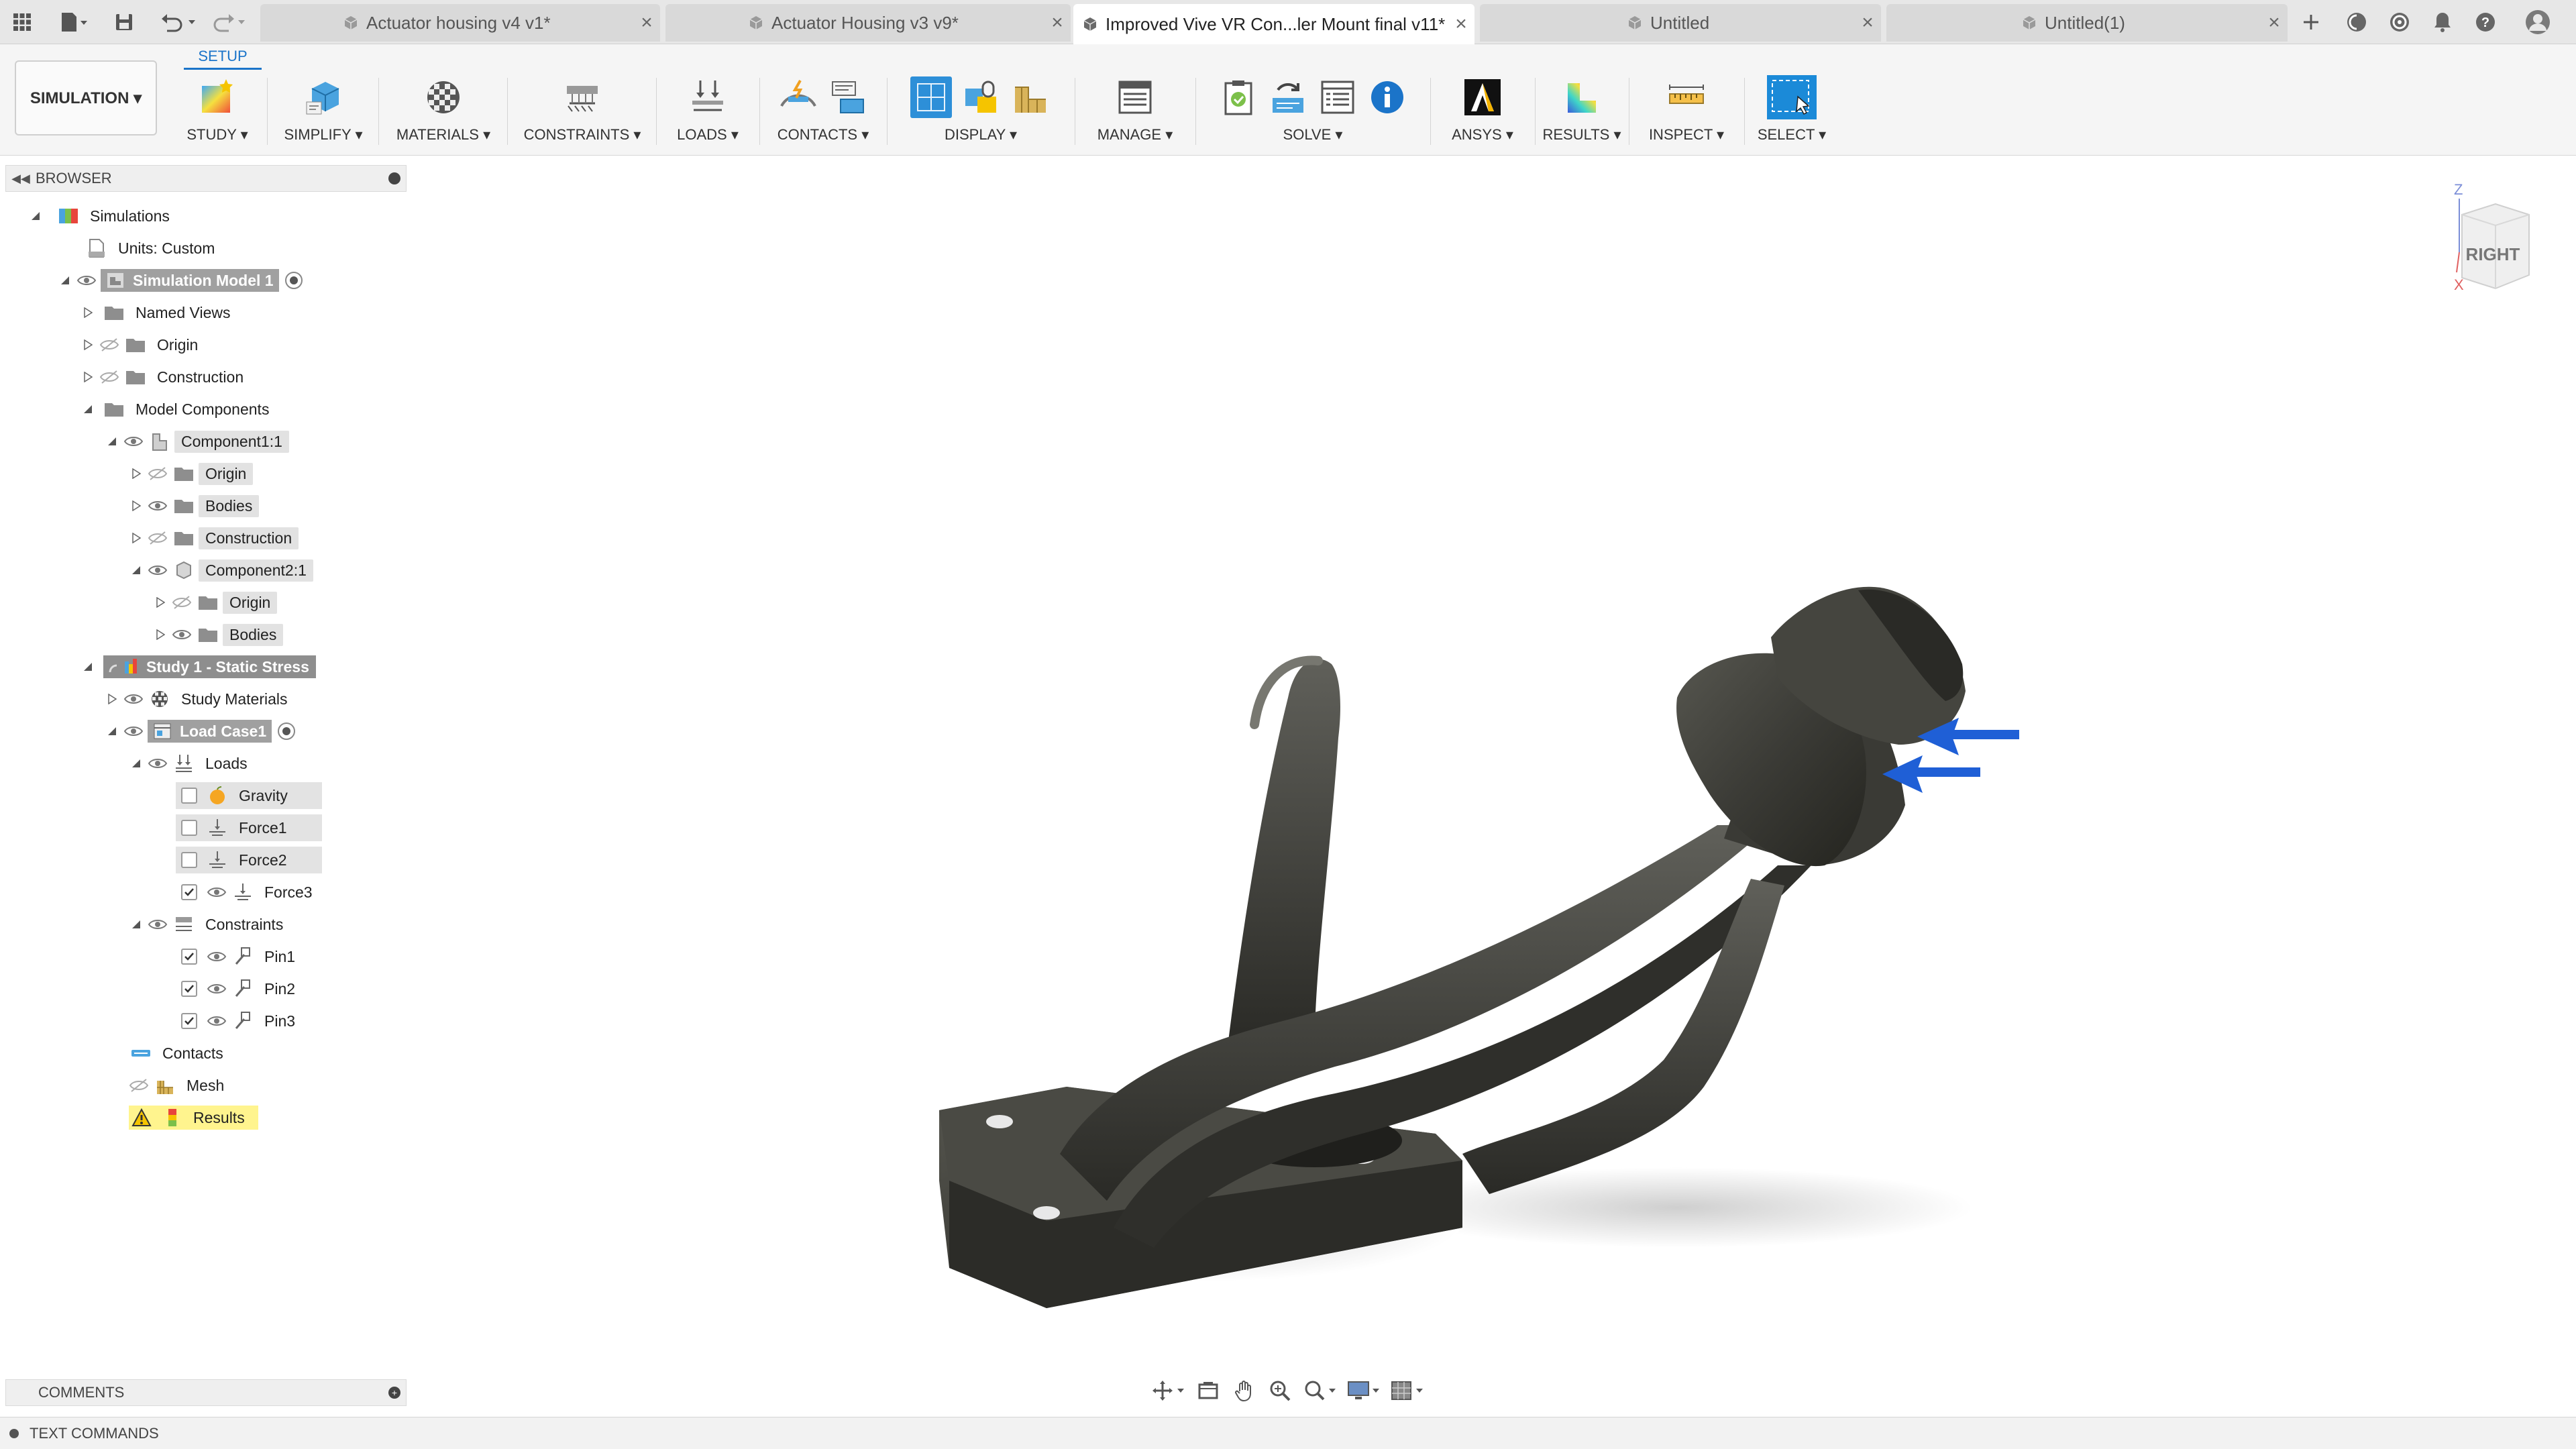  What do you see at coordinates (2356, 22) in the screenshot?
I see `extensions-icon` at bounding box center [2356, 22].